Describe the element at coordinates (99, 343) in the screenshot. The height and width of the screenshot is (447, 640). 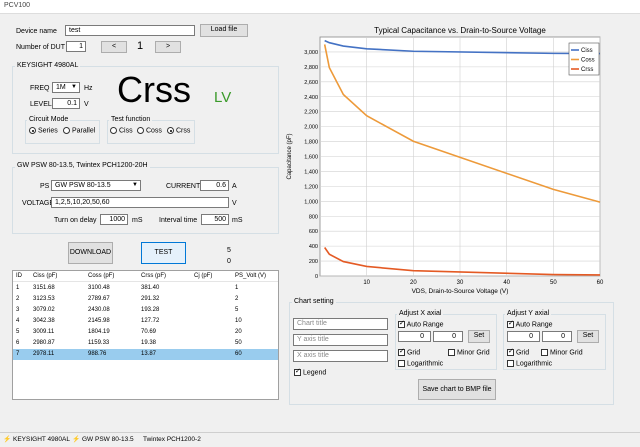
I see `table-cell: 1159.33` at that location.